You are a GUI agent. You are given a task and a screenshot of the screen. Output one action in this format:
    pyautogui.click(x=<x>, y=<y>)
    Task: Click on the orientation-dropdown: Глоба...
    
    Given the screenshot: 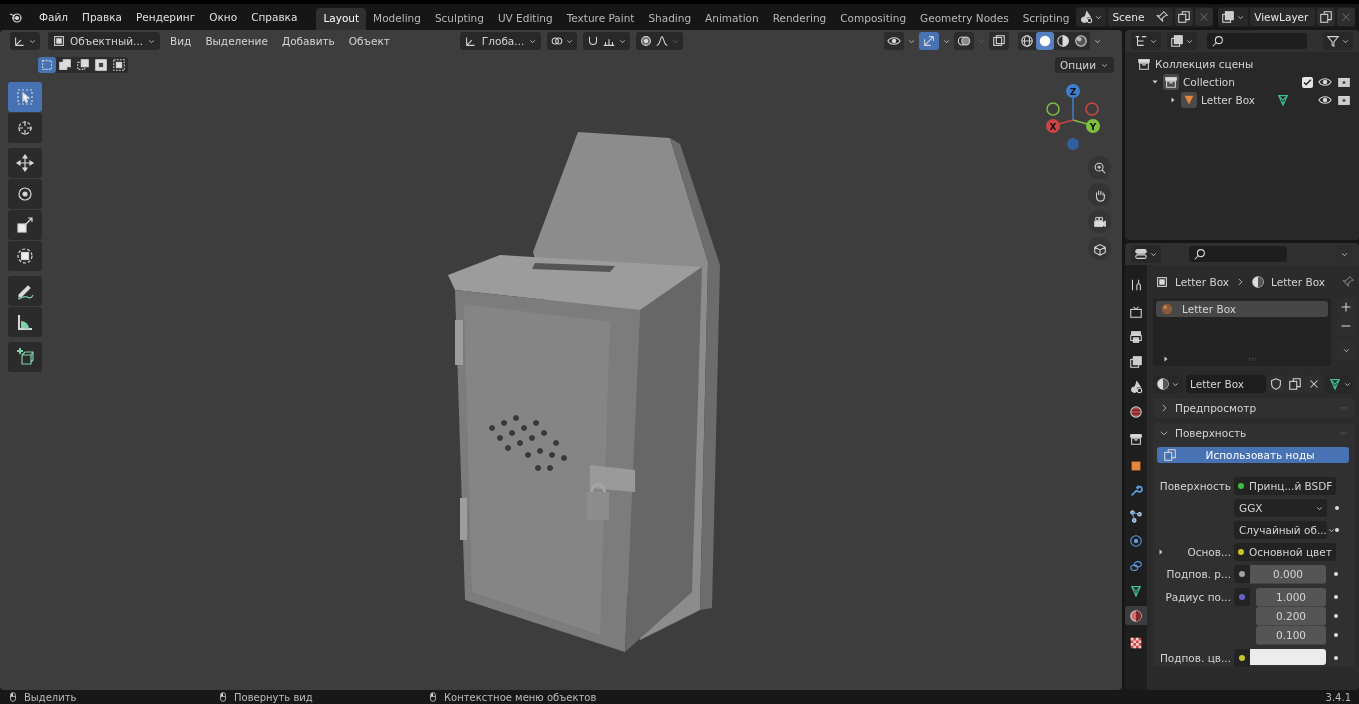 What is the action you would take?
    pyautogui.click(x=500, y=41)
    